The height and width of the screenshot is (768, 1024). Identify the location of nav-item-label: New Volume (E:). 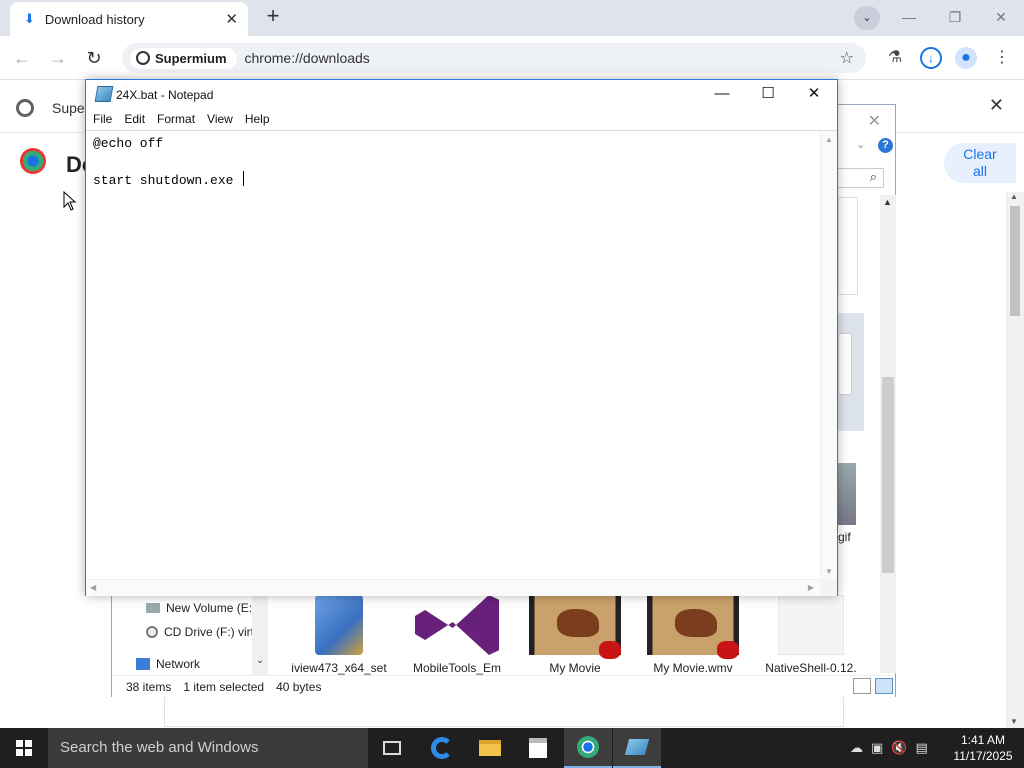
(211, 608).